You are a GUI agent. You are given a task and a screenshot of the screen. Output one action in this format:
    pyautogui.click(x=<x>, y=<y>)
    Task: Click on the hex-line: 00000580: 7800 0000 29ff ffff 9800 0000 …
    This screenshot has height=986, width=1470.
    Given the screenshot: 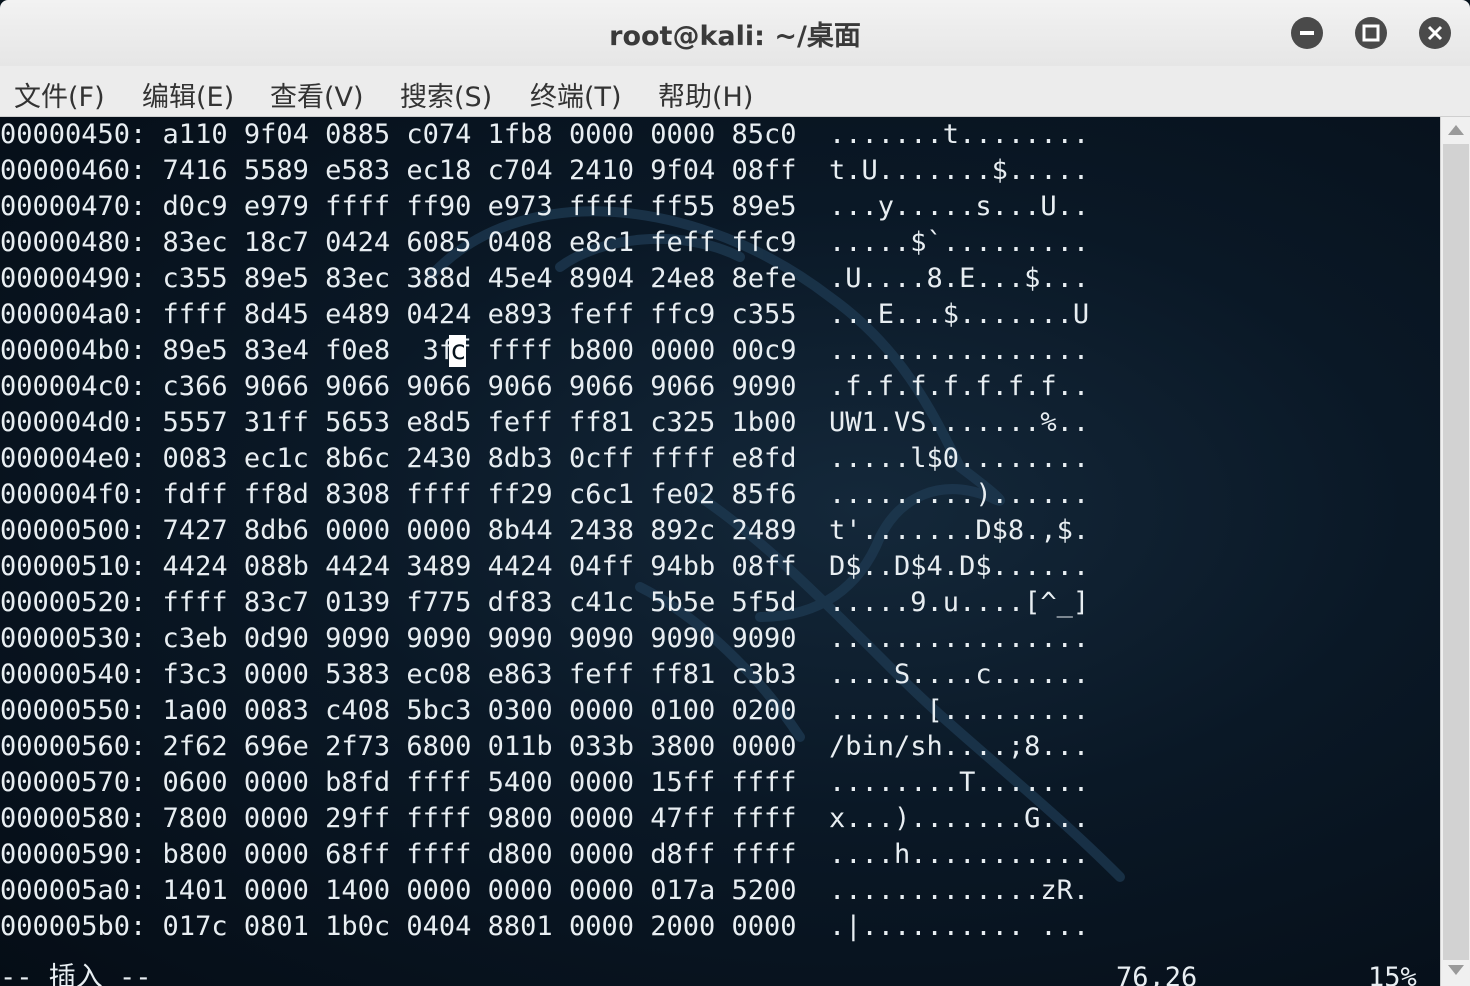 What is the action you would take?
    pyautogui.click(x=545, y=818)
    